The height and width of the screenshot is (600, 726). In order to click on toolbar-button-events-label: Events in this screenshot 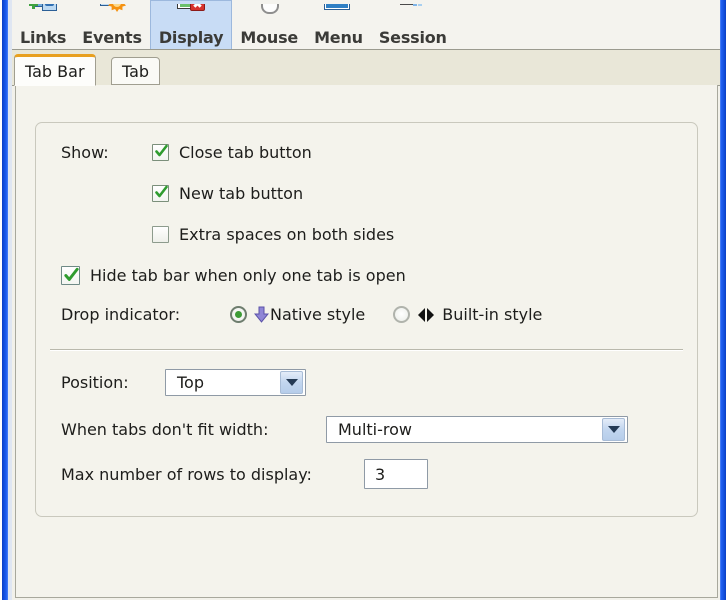, I will do `click(112, 37)`.